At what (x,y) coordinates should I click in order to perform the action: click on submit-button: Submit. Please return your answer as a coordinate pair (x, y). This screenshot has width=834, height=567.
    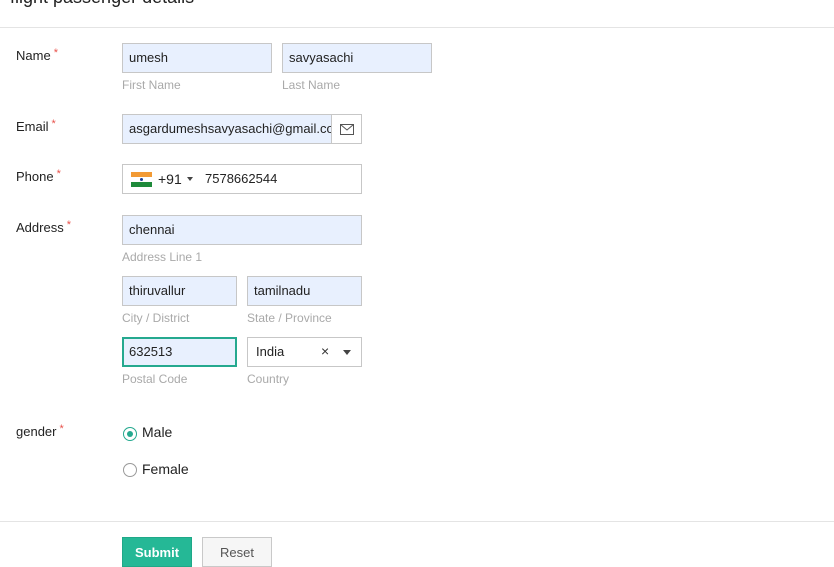
    Looking at the image, I should click on (157, 552).